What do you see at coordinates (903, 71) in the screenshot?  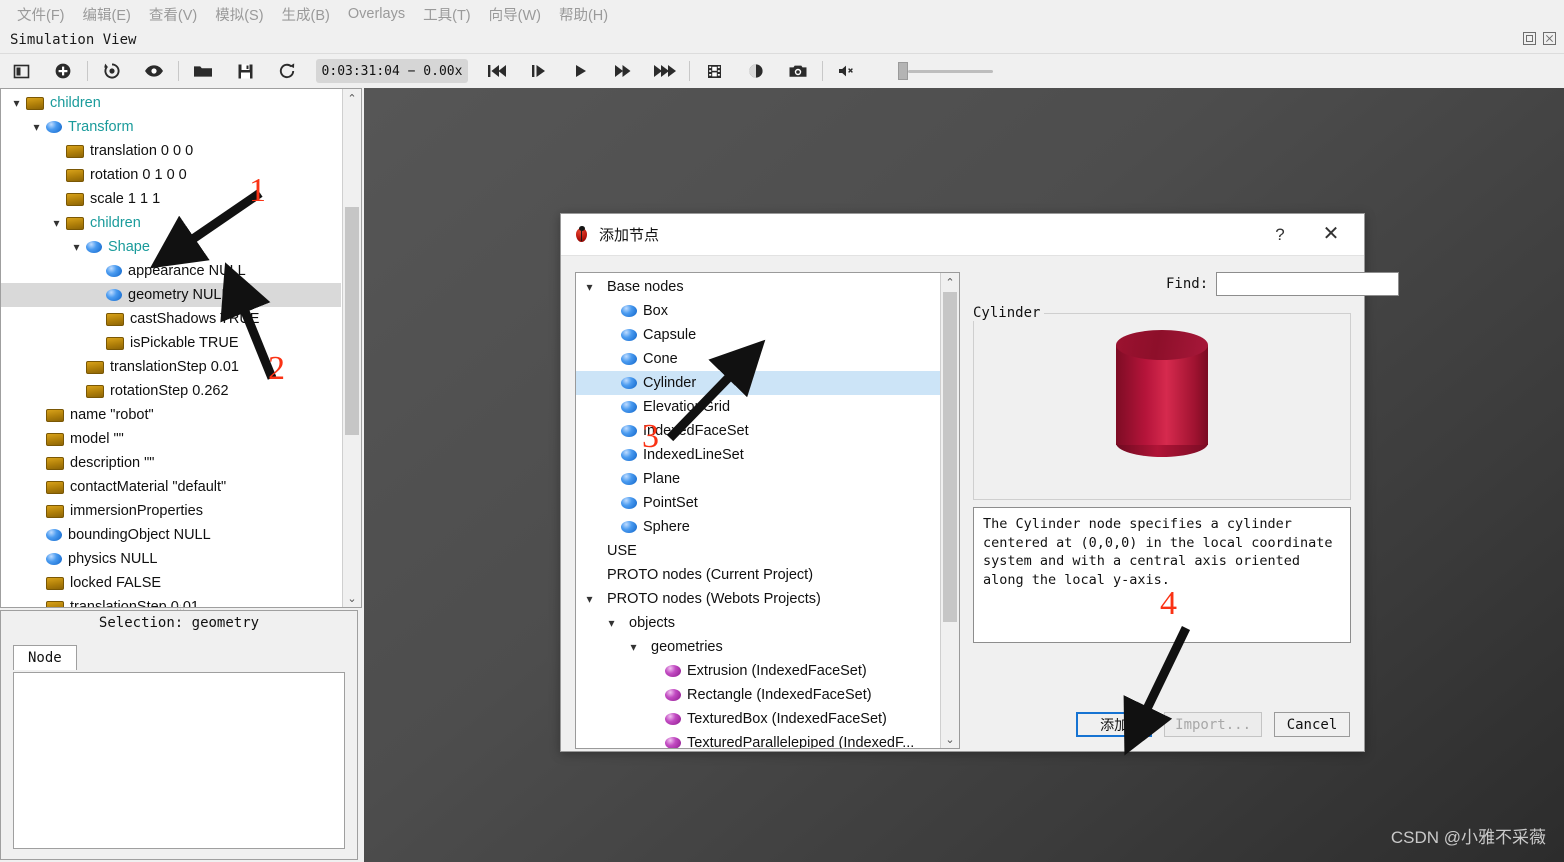 I see `speed-slider-knob` at bounding box center [903, 71].